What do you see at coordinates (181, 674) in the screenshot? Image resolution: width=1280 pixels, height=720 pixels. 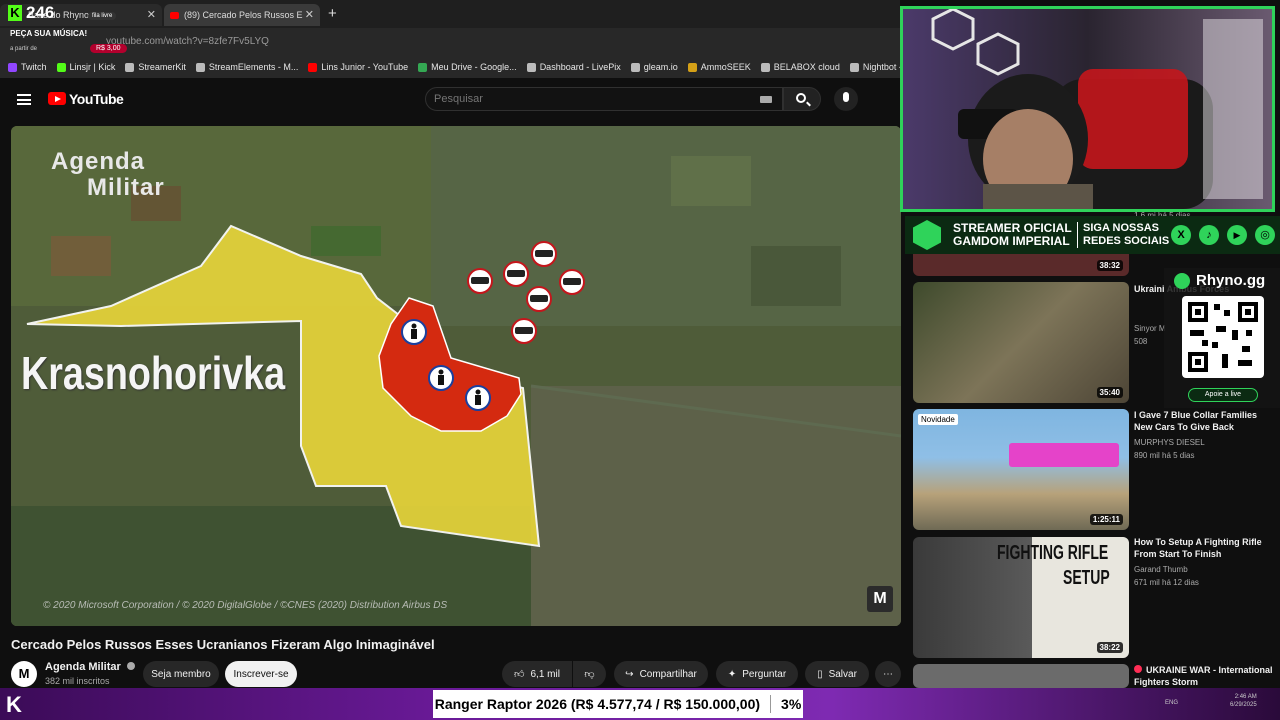 I see `join-member-button: Seja membro` at bounding box center [181, 674].